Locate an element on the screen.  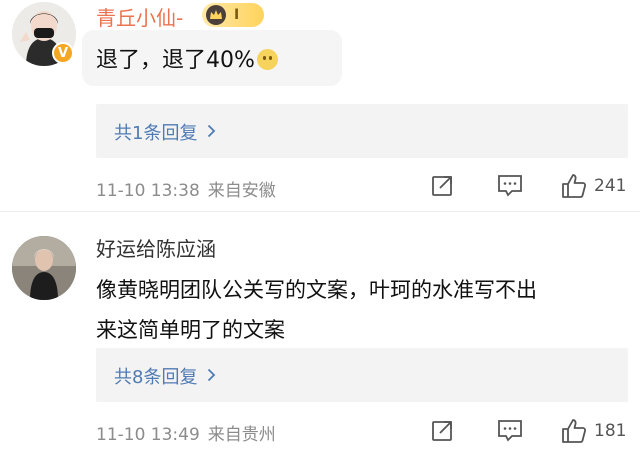
username: 青丘小仙- is located at coordinates (139, 16).